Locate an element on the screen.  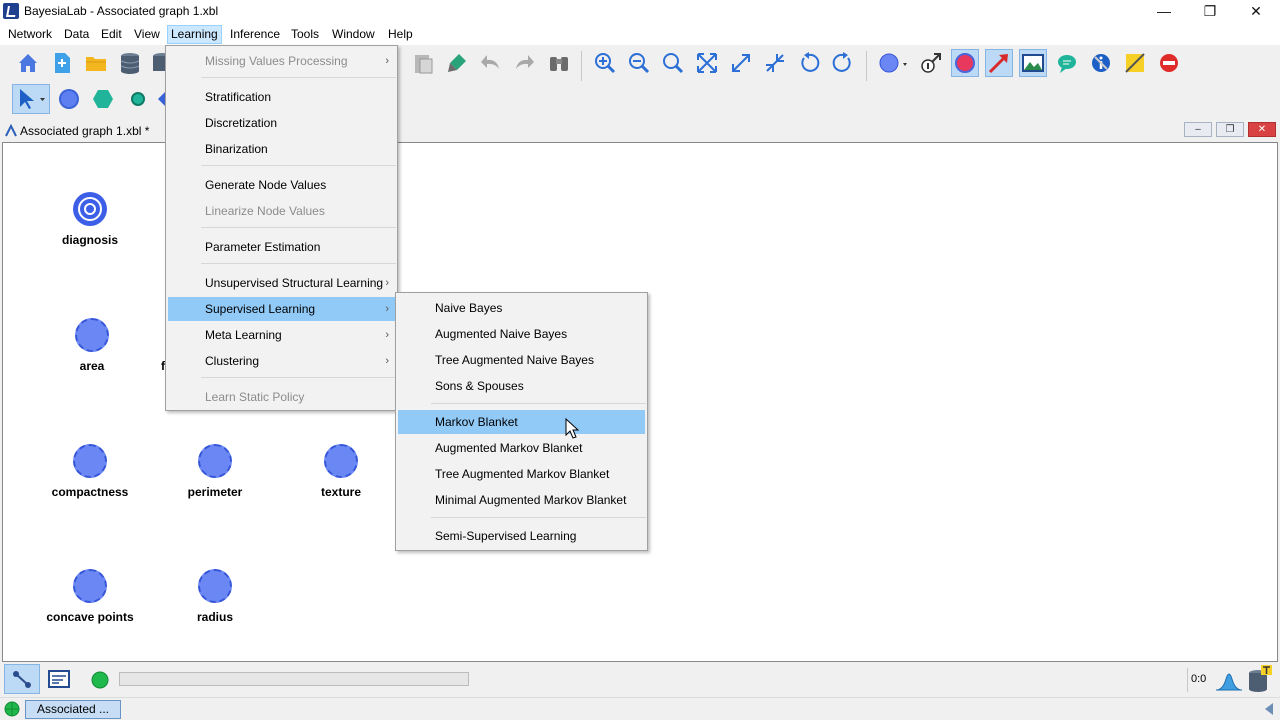
format-painter-icon is located at coordinates (457, 63).